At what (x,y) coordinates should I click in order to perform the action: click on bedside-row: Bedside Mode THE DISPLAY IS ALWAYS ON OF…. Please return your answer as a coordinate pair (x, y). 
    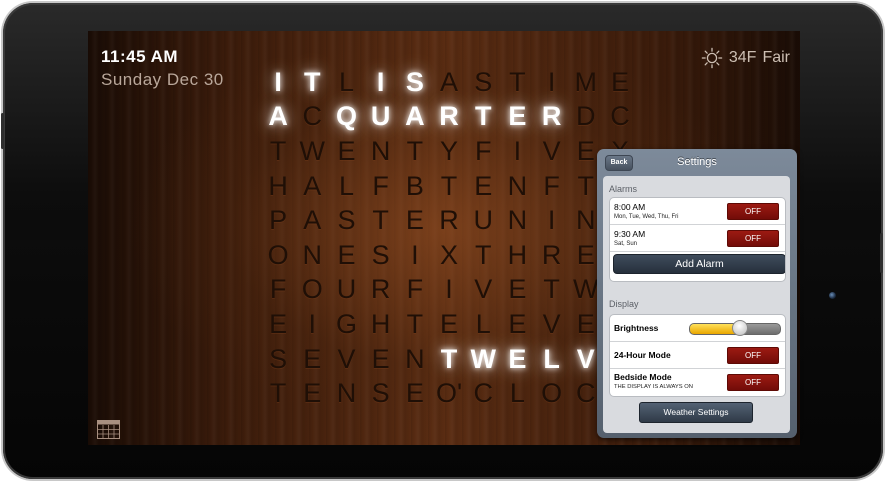
    Looking at the image, I should click on (697, 382).